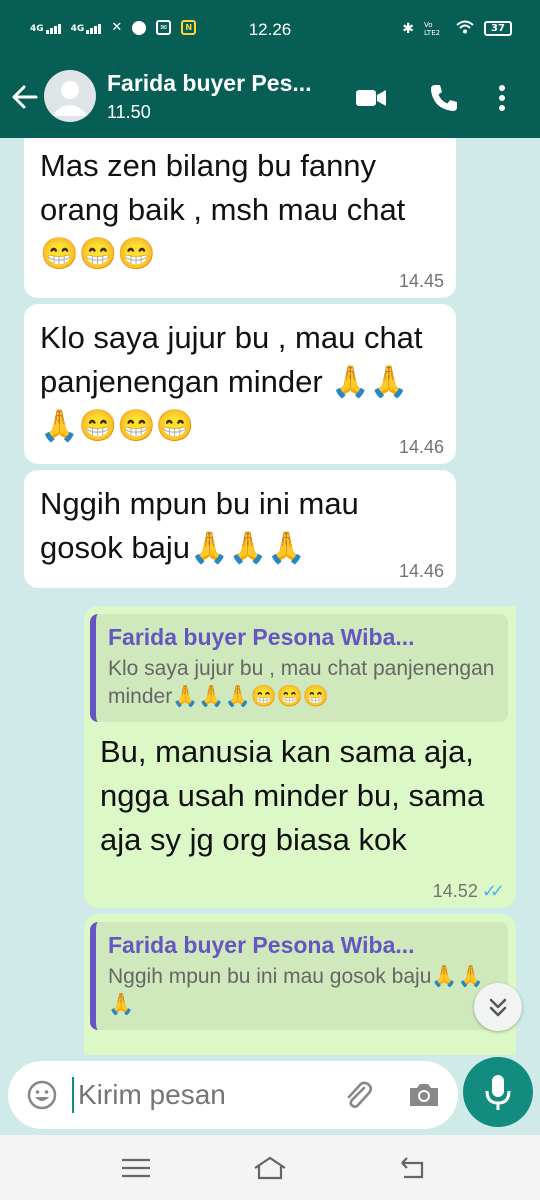  I want to click on message-time: 14.52 ✓✓, so click(468, 891).